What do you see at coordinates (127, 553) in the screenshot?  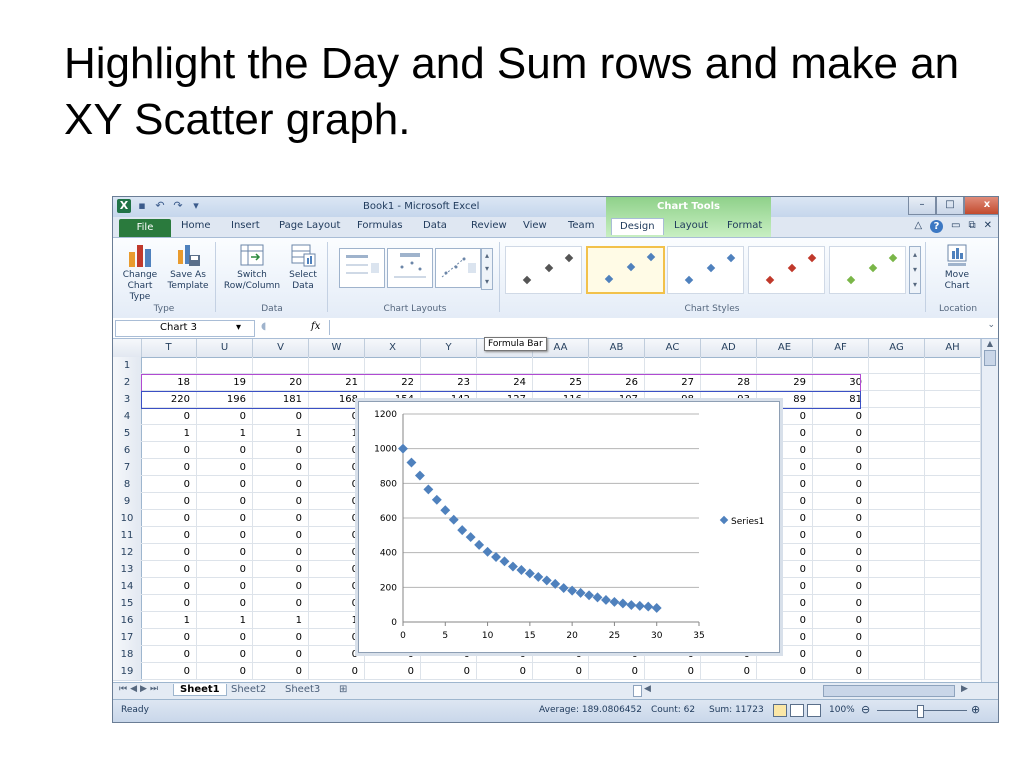 I see `row-header: 12` at bounding box center [127, 553].